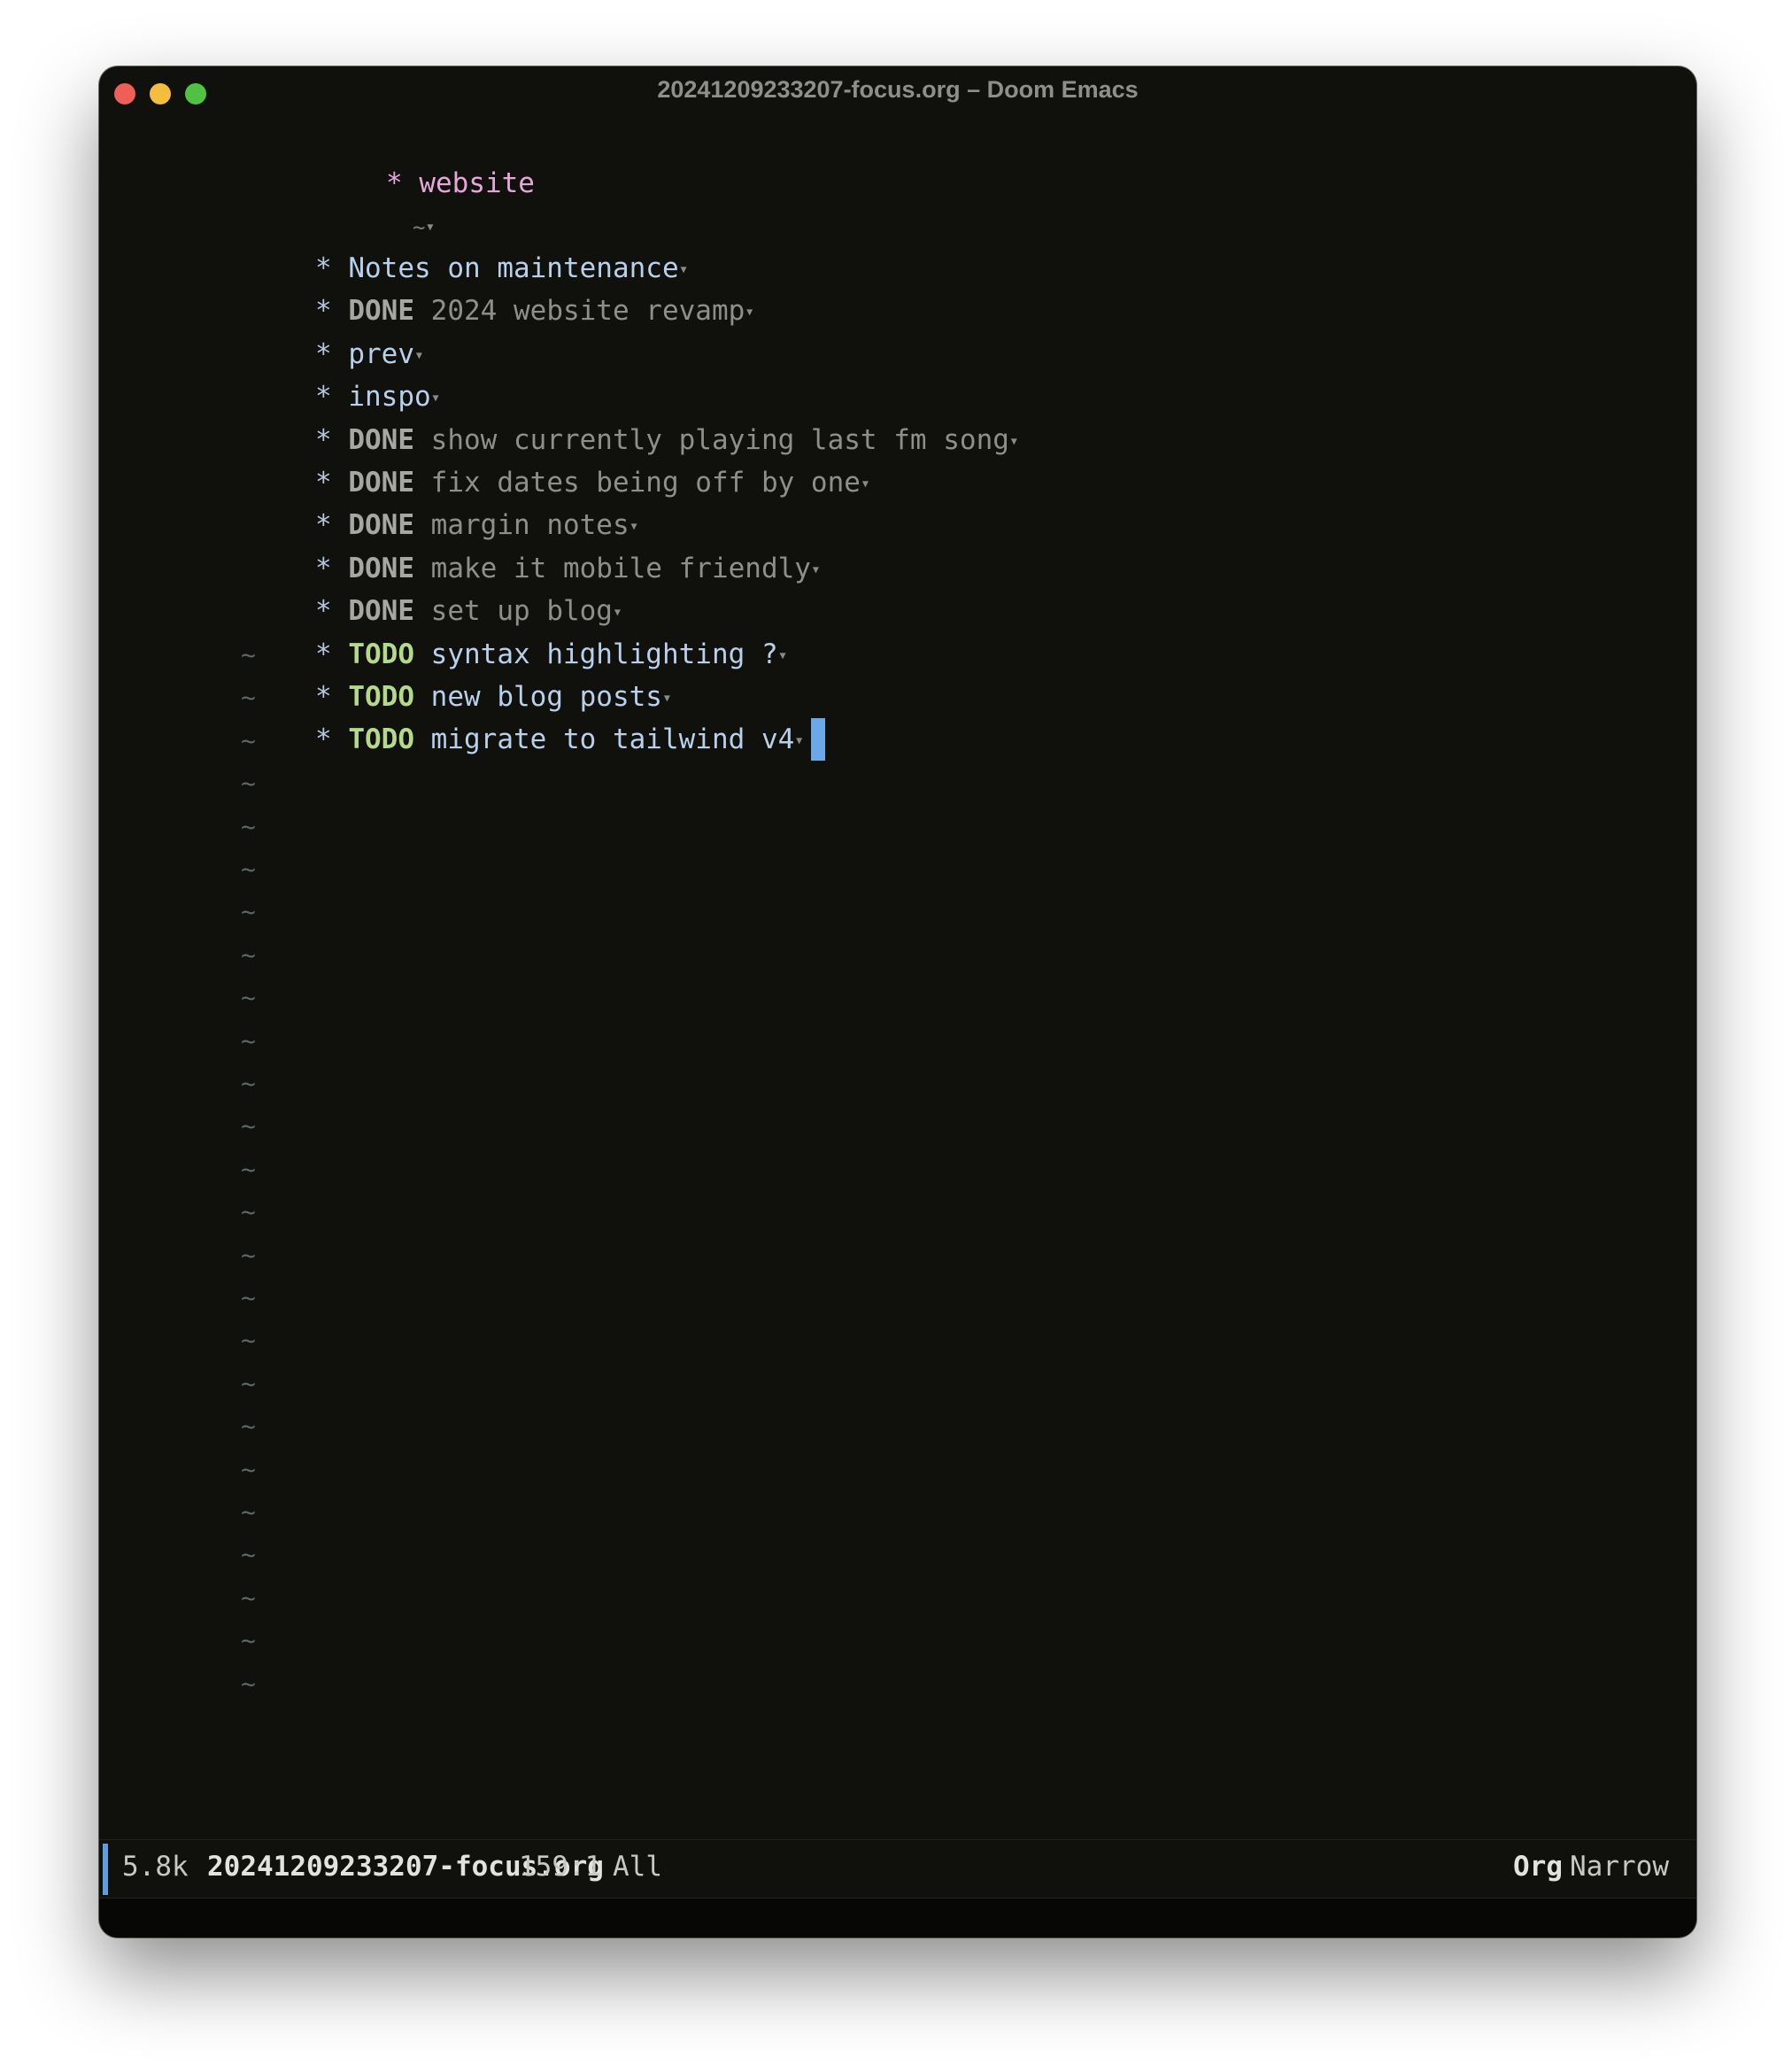  What do you see at coordinates (419, 227) in the screenshot?
I see `drawer-marker: ~` at bounding box center [419, 227].